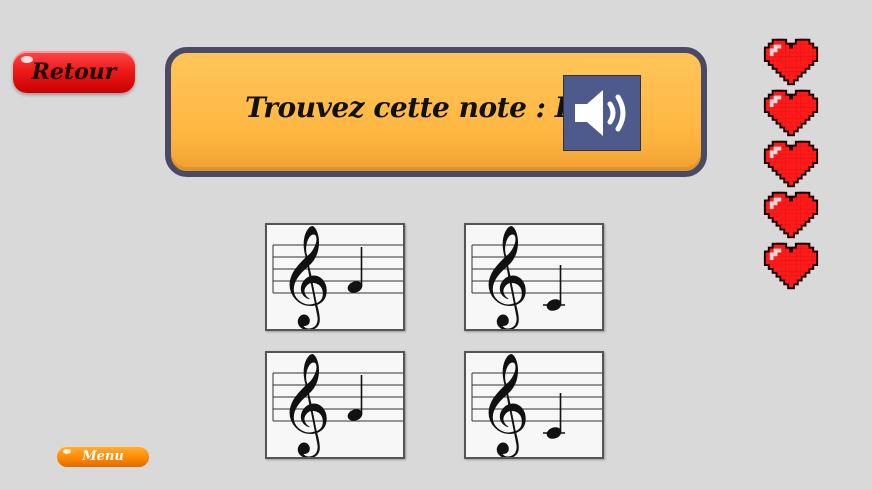 The image size is (872, 490). I want to click on speaker-icon, so click(600, 113).